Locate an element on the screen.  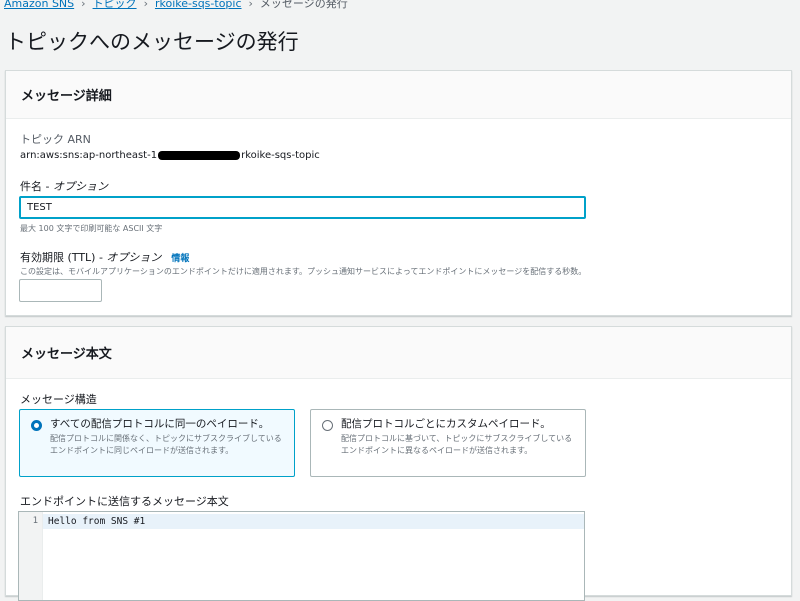
editor-gutter: 1 is located at coordinates (31, 556).